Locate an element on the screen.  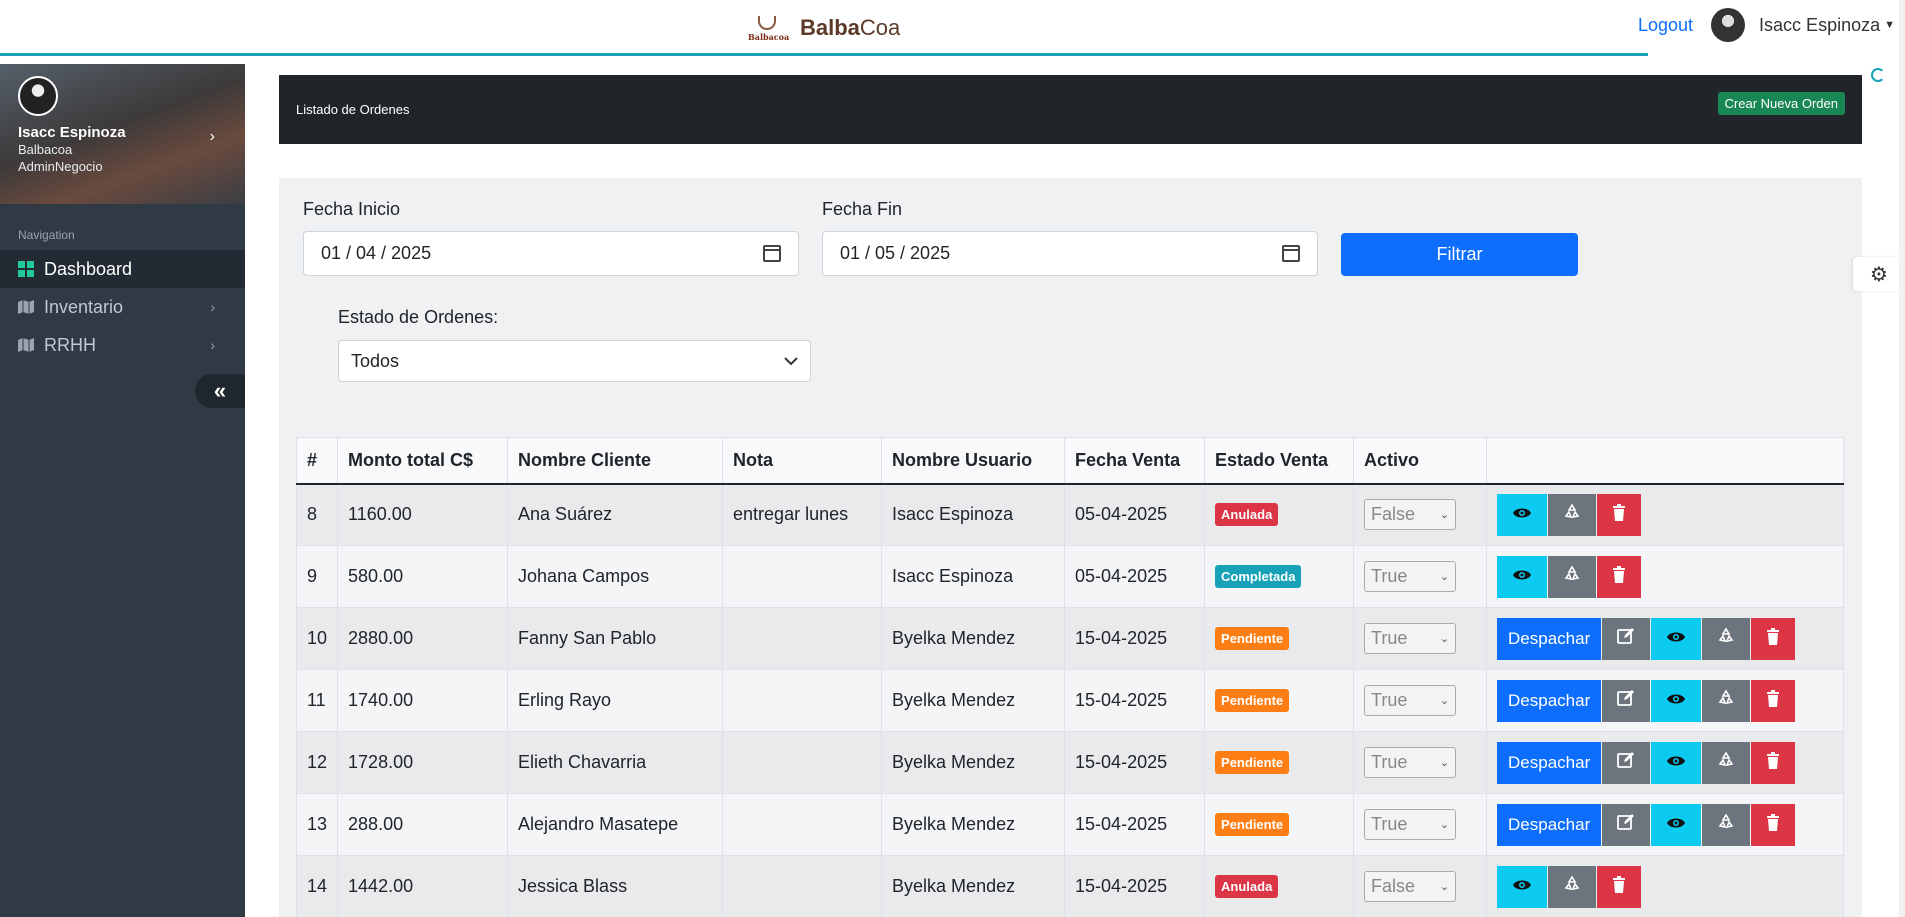
cell-id: 13 is located at coordinates (317, 824).